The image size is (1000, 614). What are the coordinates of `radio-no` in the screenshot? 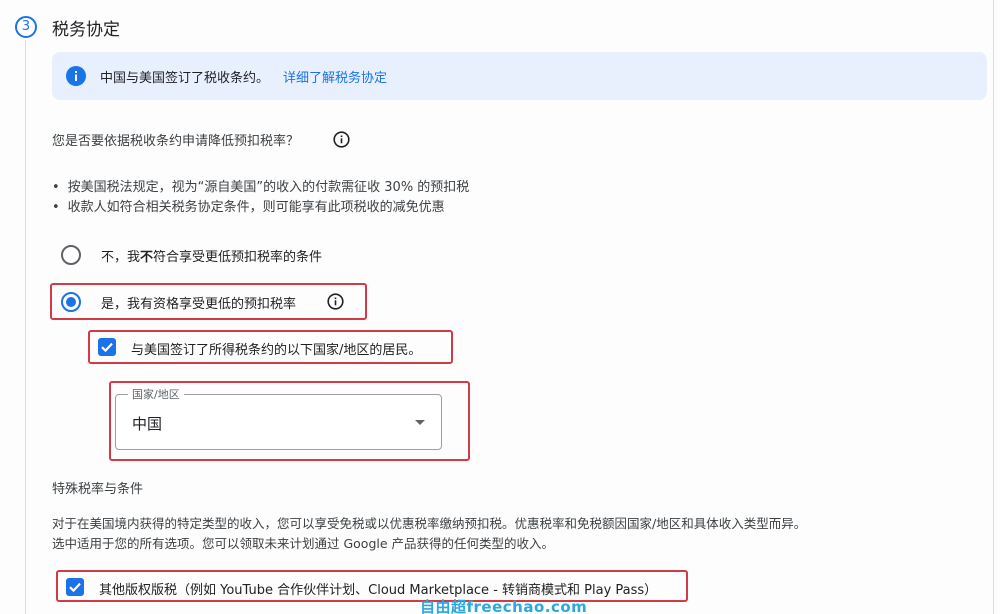 It's located at (71, 255).